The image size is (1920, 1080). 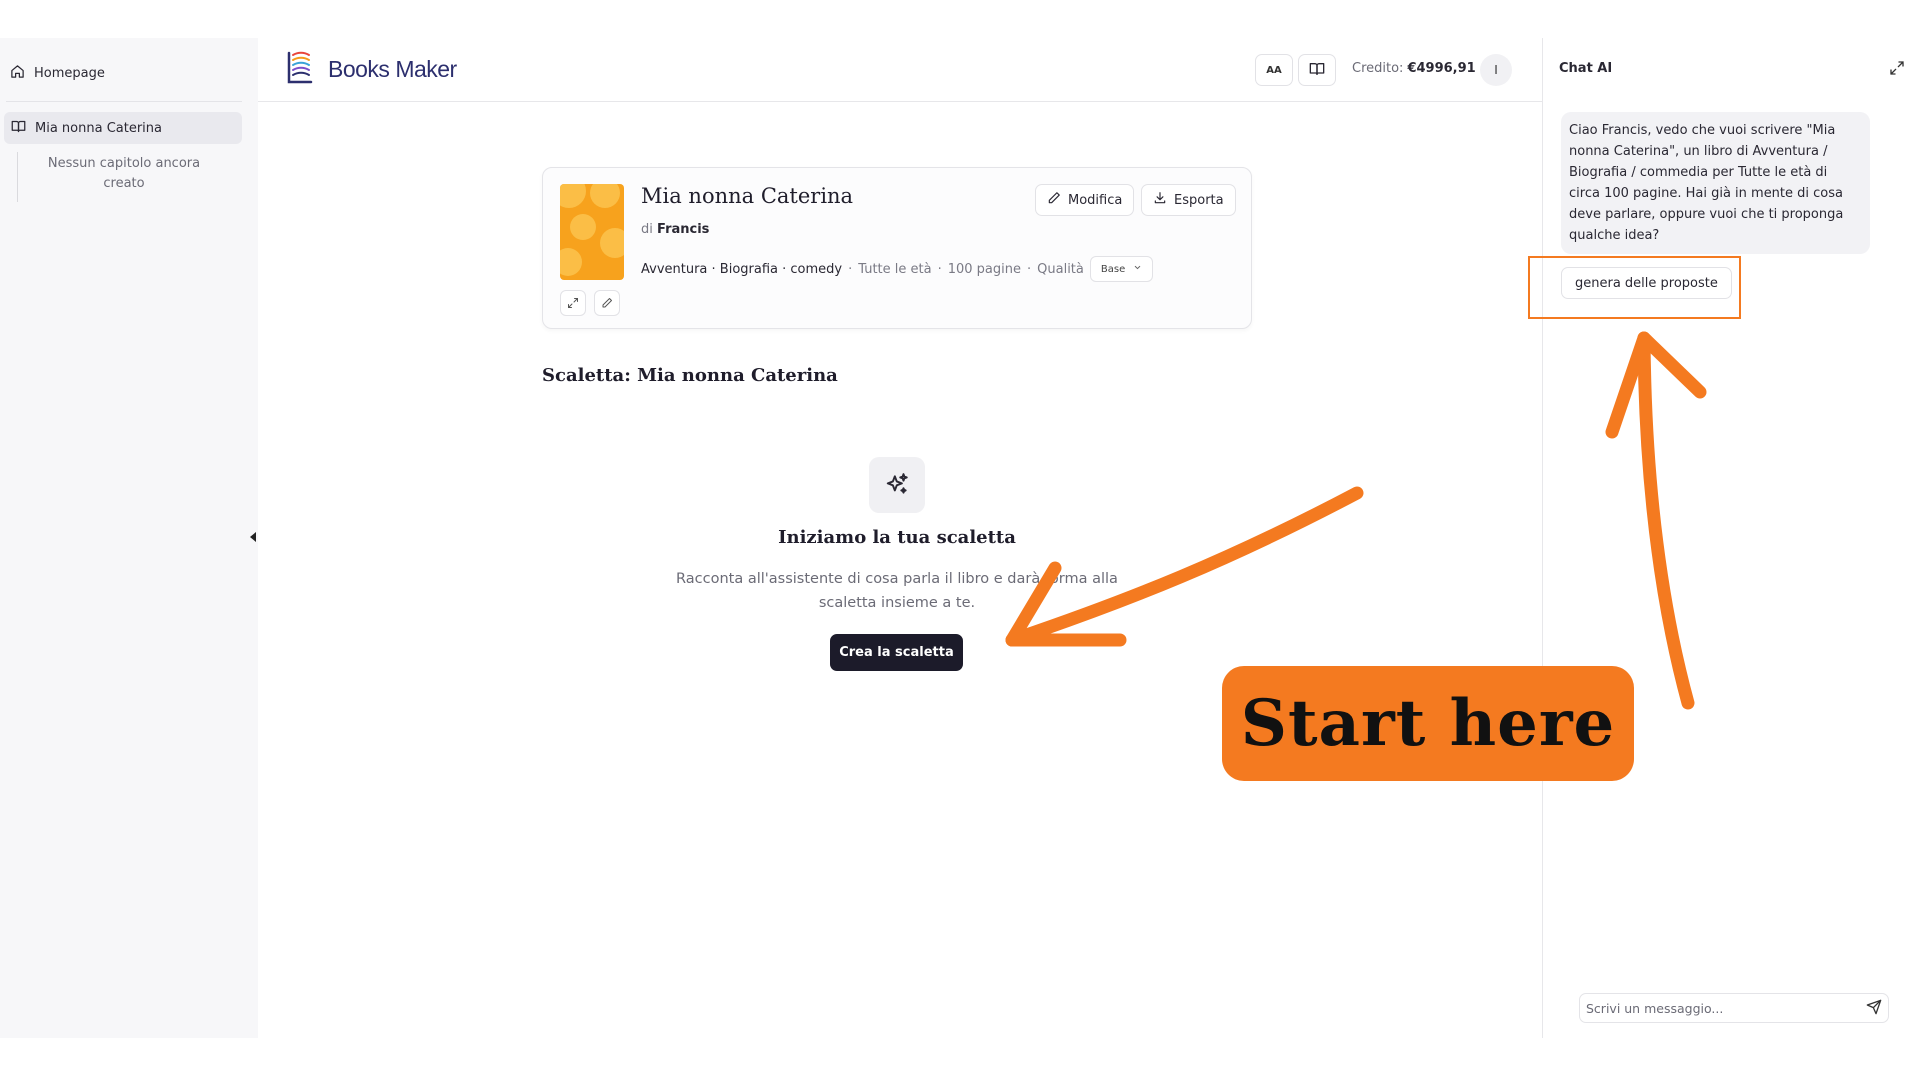 I want to click on empty-outline-title: Iniziamo la tua scaletta, so click(x=897, y=537).